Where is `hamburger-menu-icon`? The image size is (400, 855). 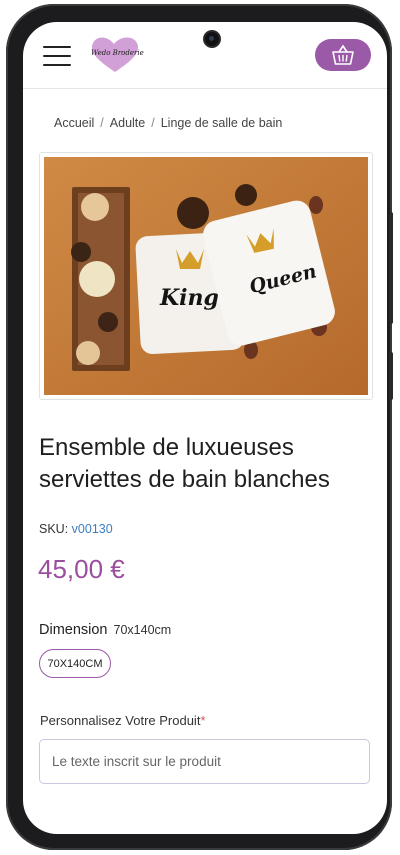 hamburger-menu-icon is located at coordinates (57, 56).